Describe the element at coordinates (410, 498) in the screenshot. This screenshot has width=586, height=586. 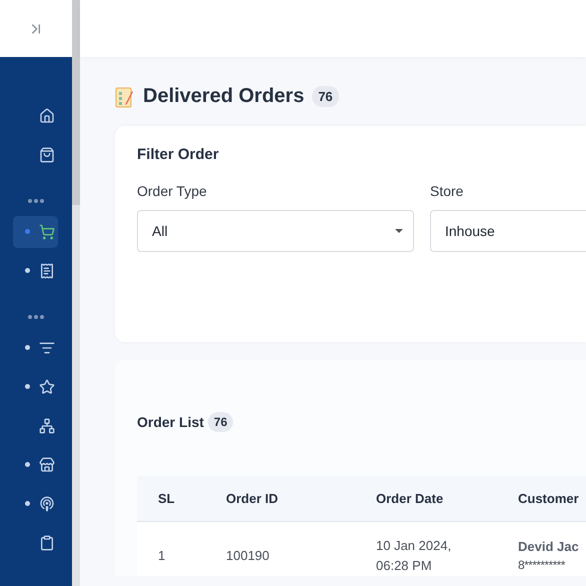
I see `column-header: Order Date` at that location.